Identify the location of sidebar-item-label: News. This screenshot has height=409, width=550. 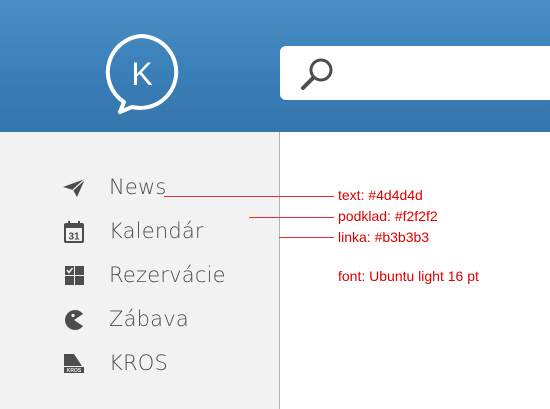
(138, 187).